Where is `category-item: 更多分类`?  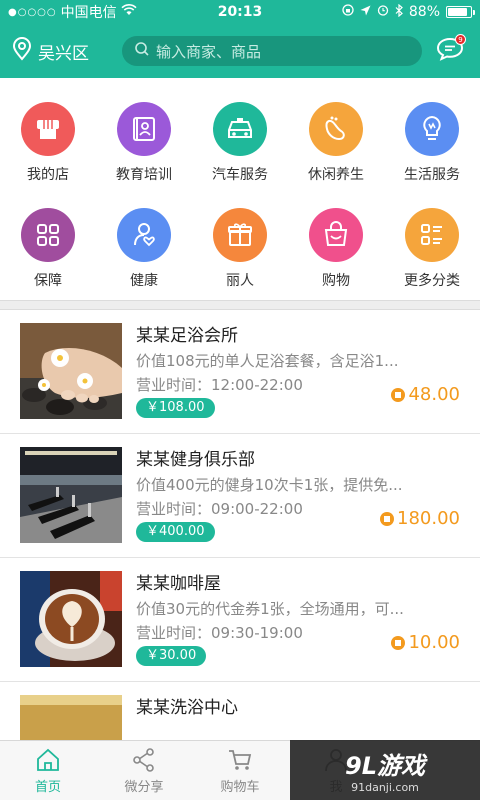 category-item: 更多分类 is located at coordinates (432, 243).